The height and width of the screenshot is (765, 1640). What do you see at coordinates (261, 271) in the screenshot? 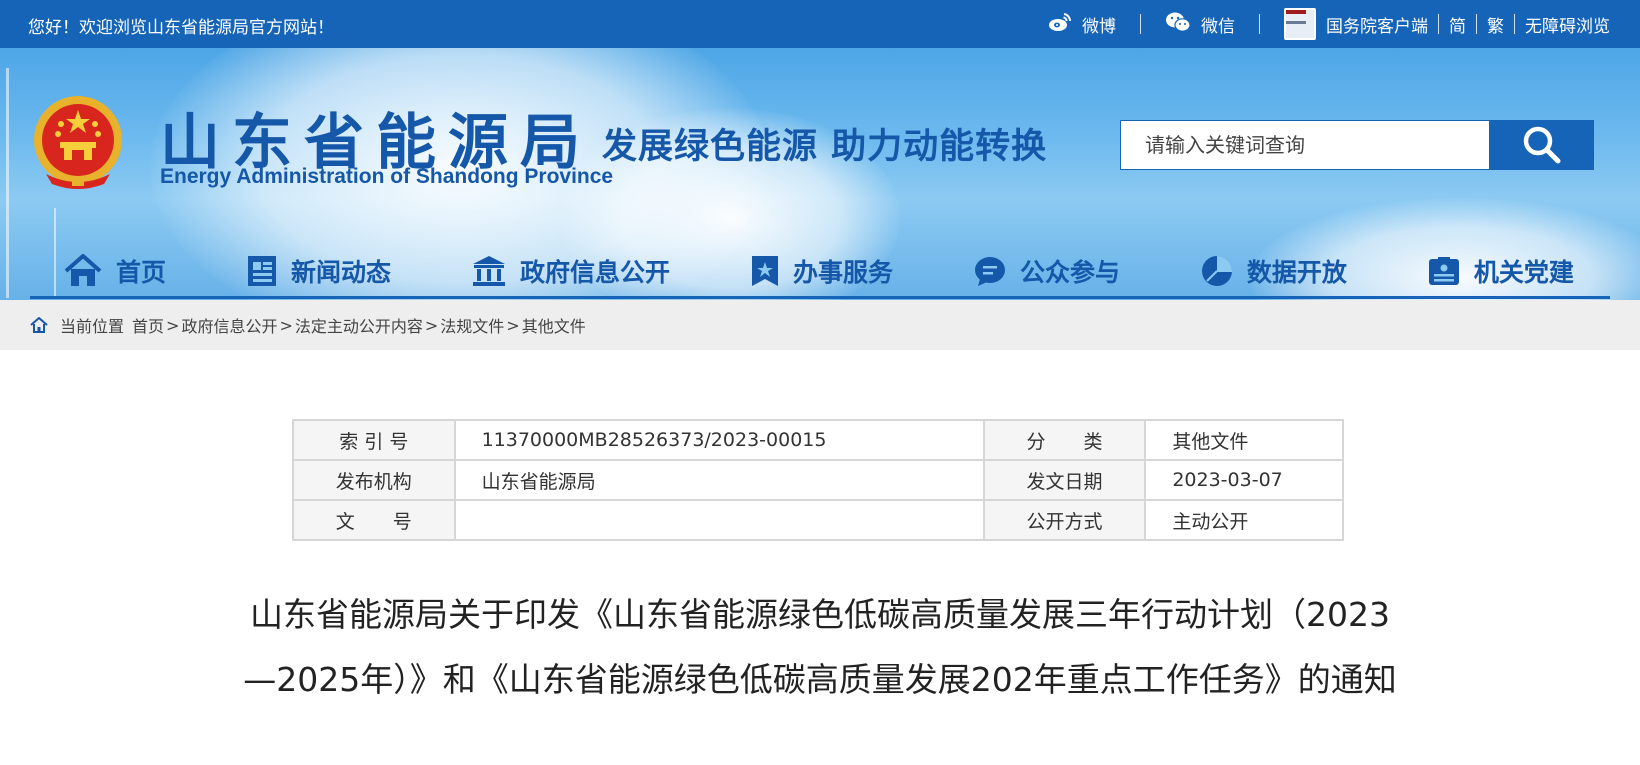
I see `news-icon` at bounding box center [261, 271].